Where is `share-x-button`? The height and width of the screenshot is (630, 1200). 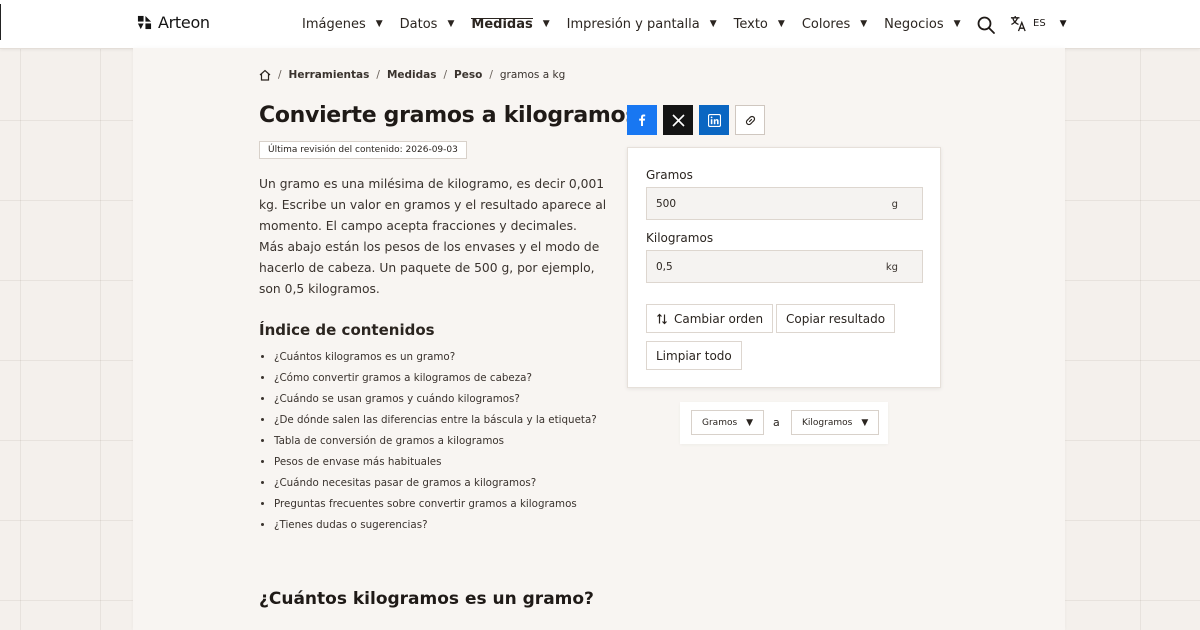 share-x-button is located at coordinates (678, 120).